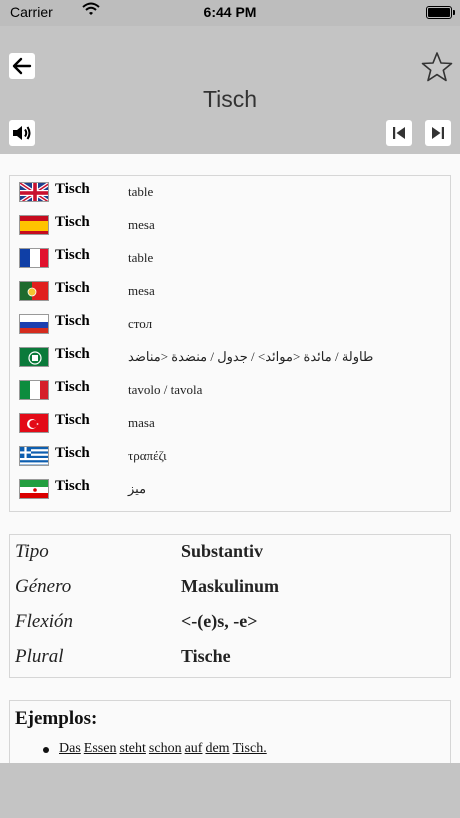 Image resolution: width=460 pixels, height=818 pixels. Describe the element at coordinates (230, 324) in the screenshot. I see `translation-row-ru: Tisch стол` at that location.